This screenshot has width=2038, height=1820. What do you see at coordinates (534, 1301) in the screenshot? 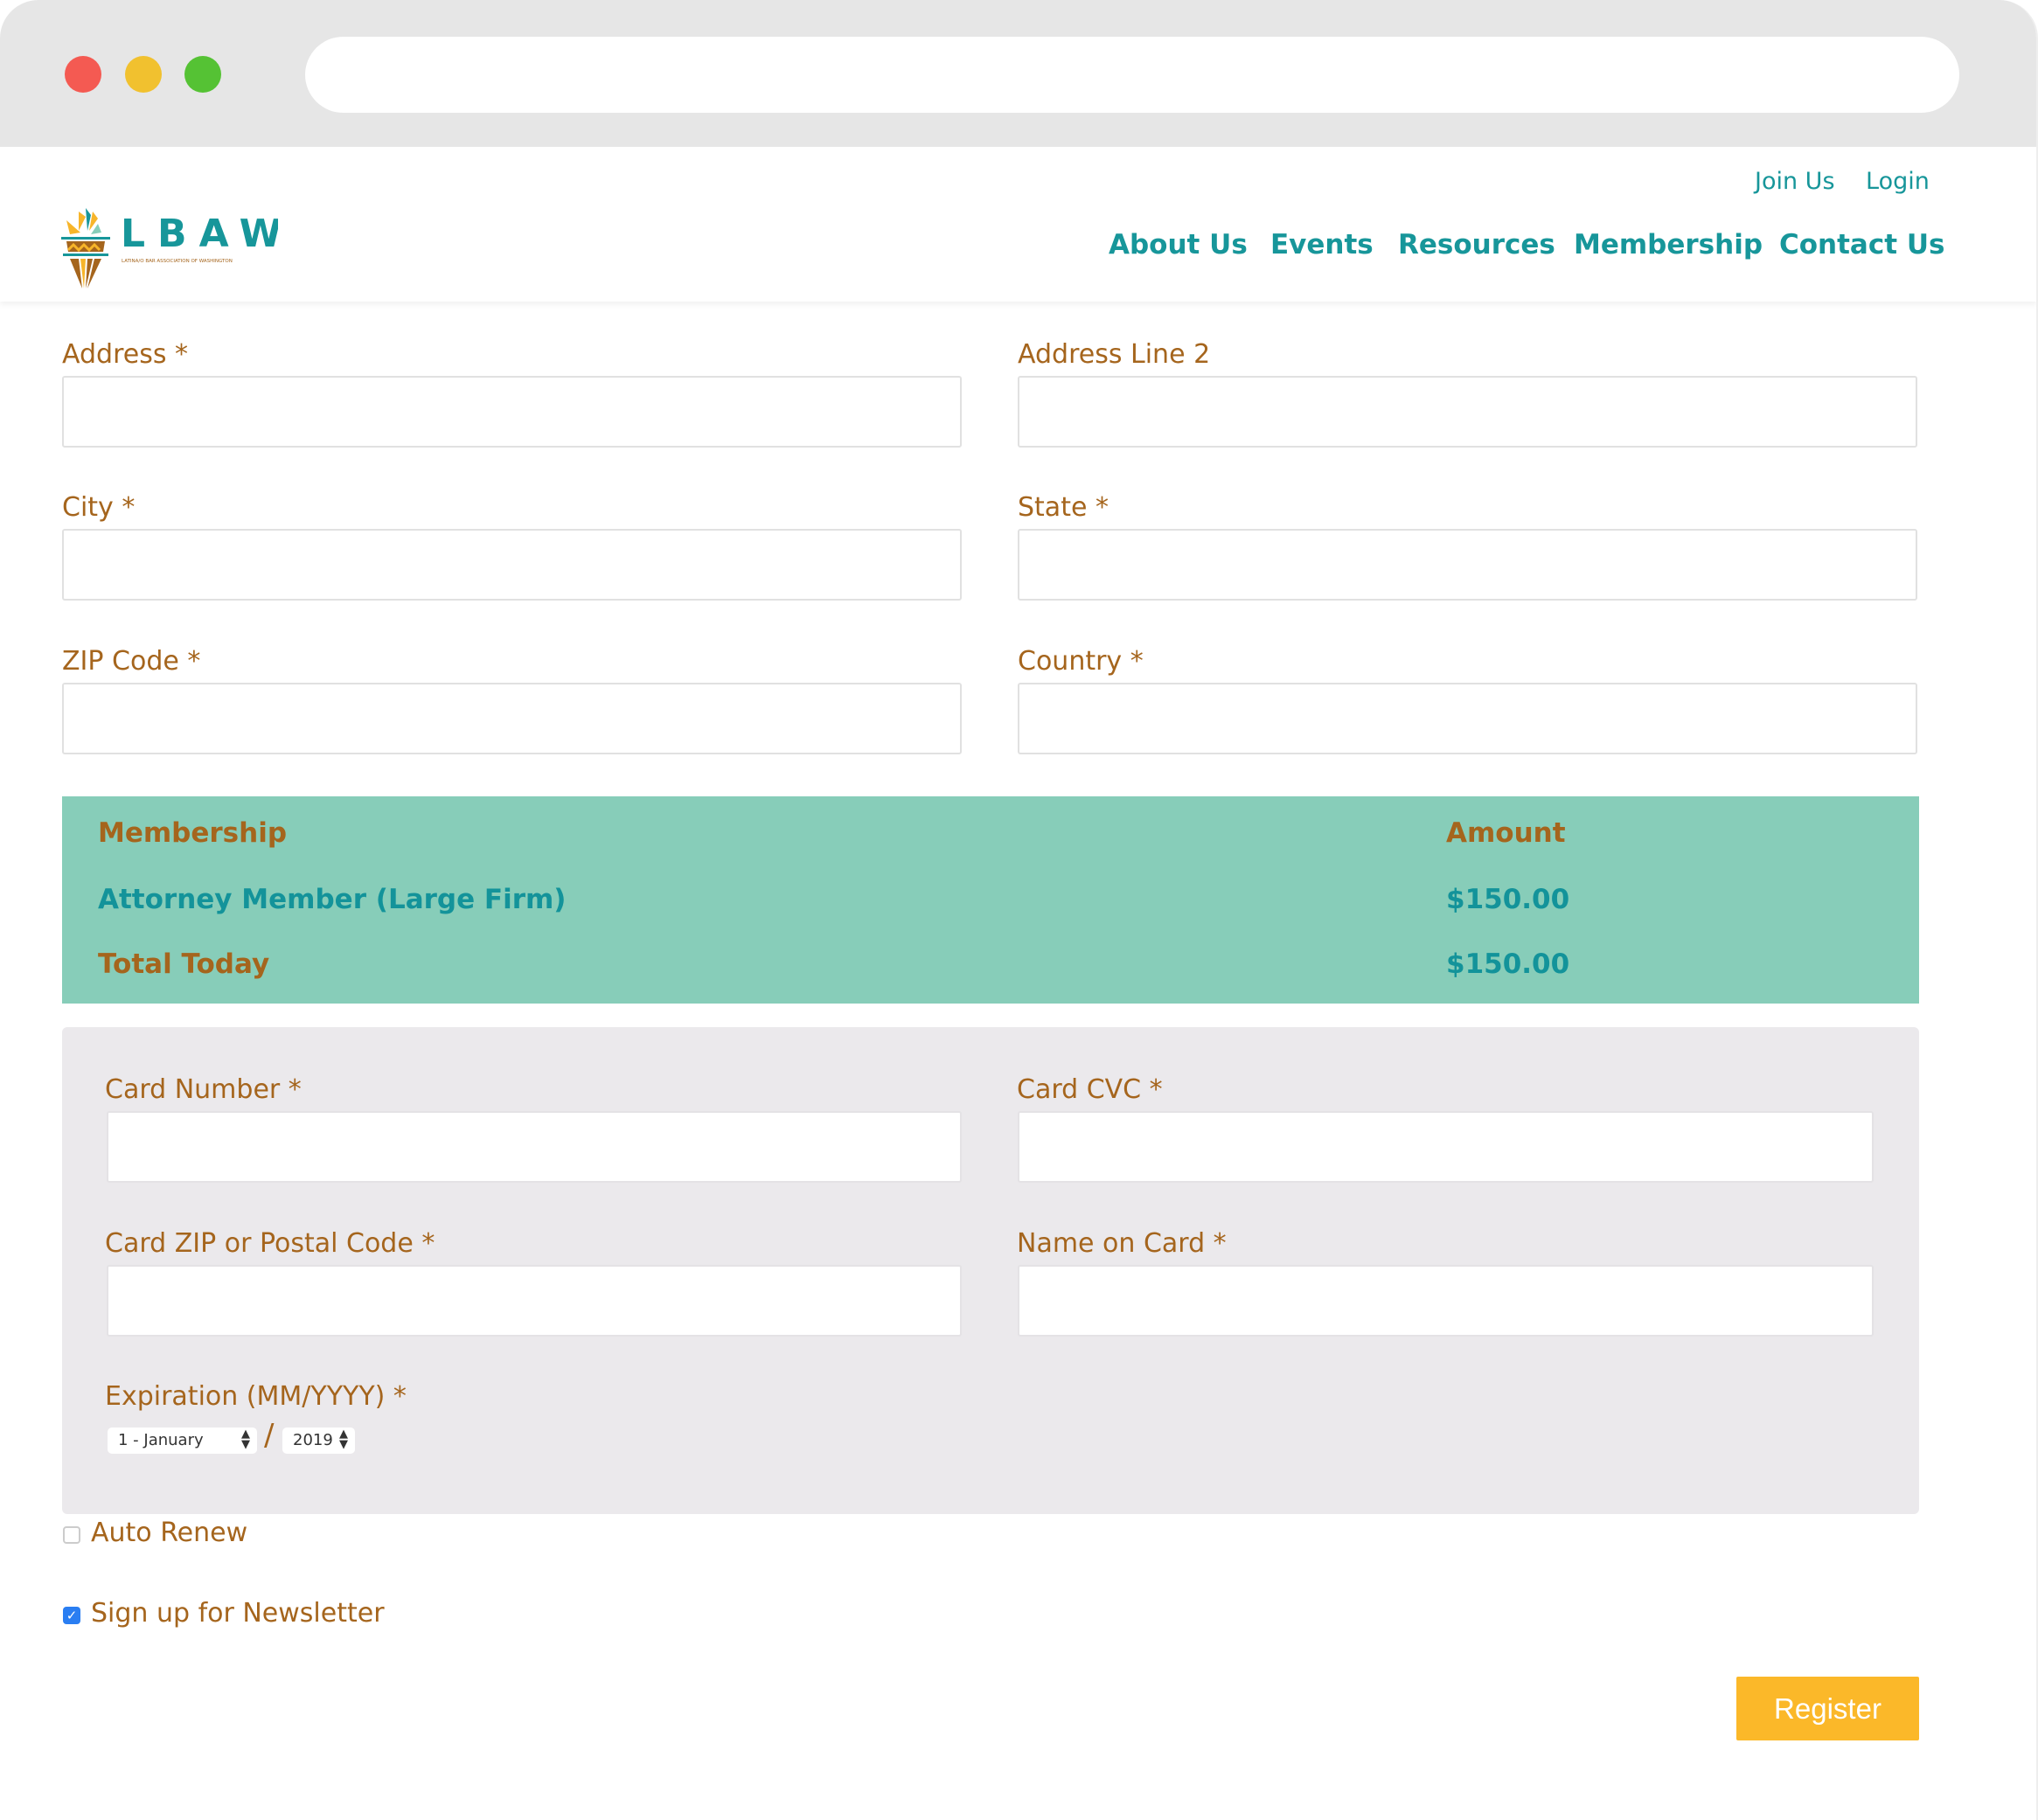
I see `card-zip-input` at bounding box center [534, 1301].